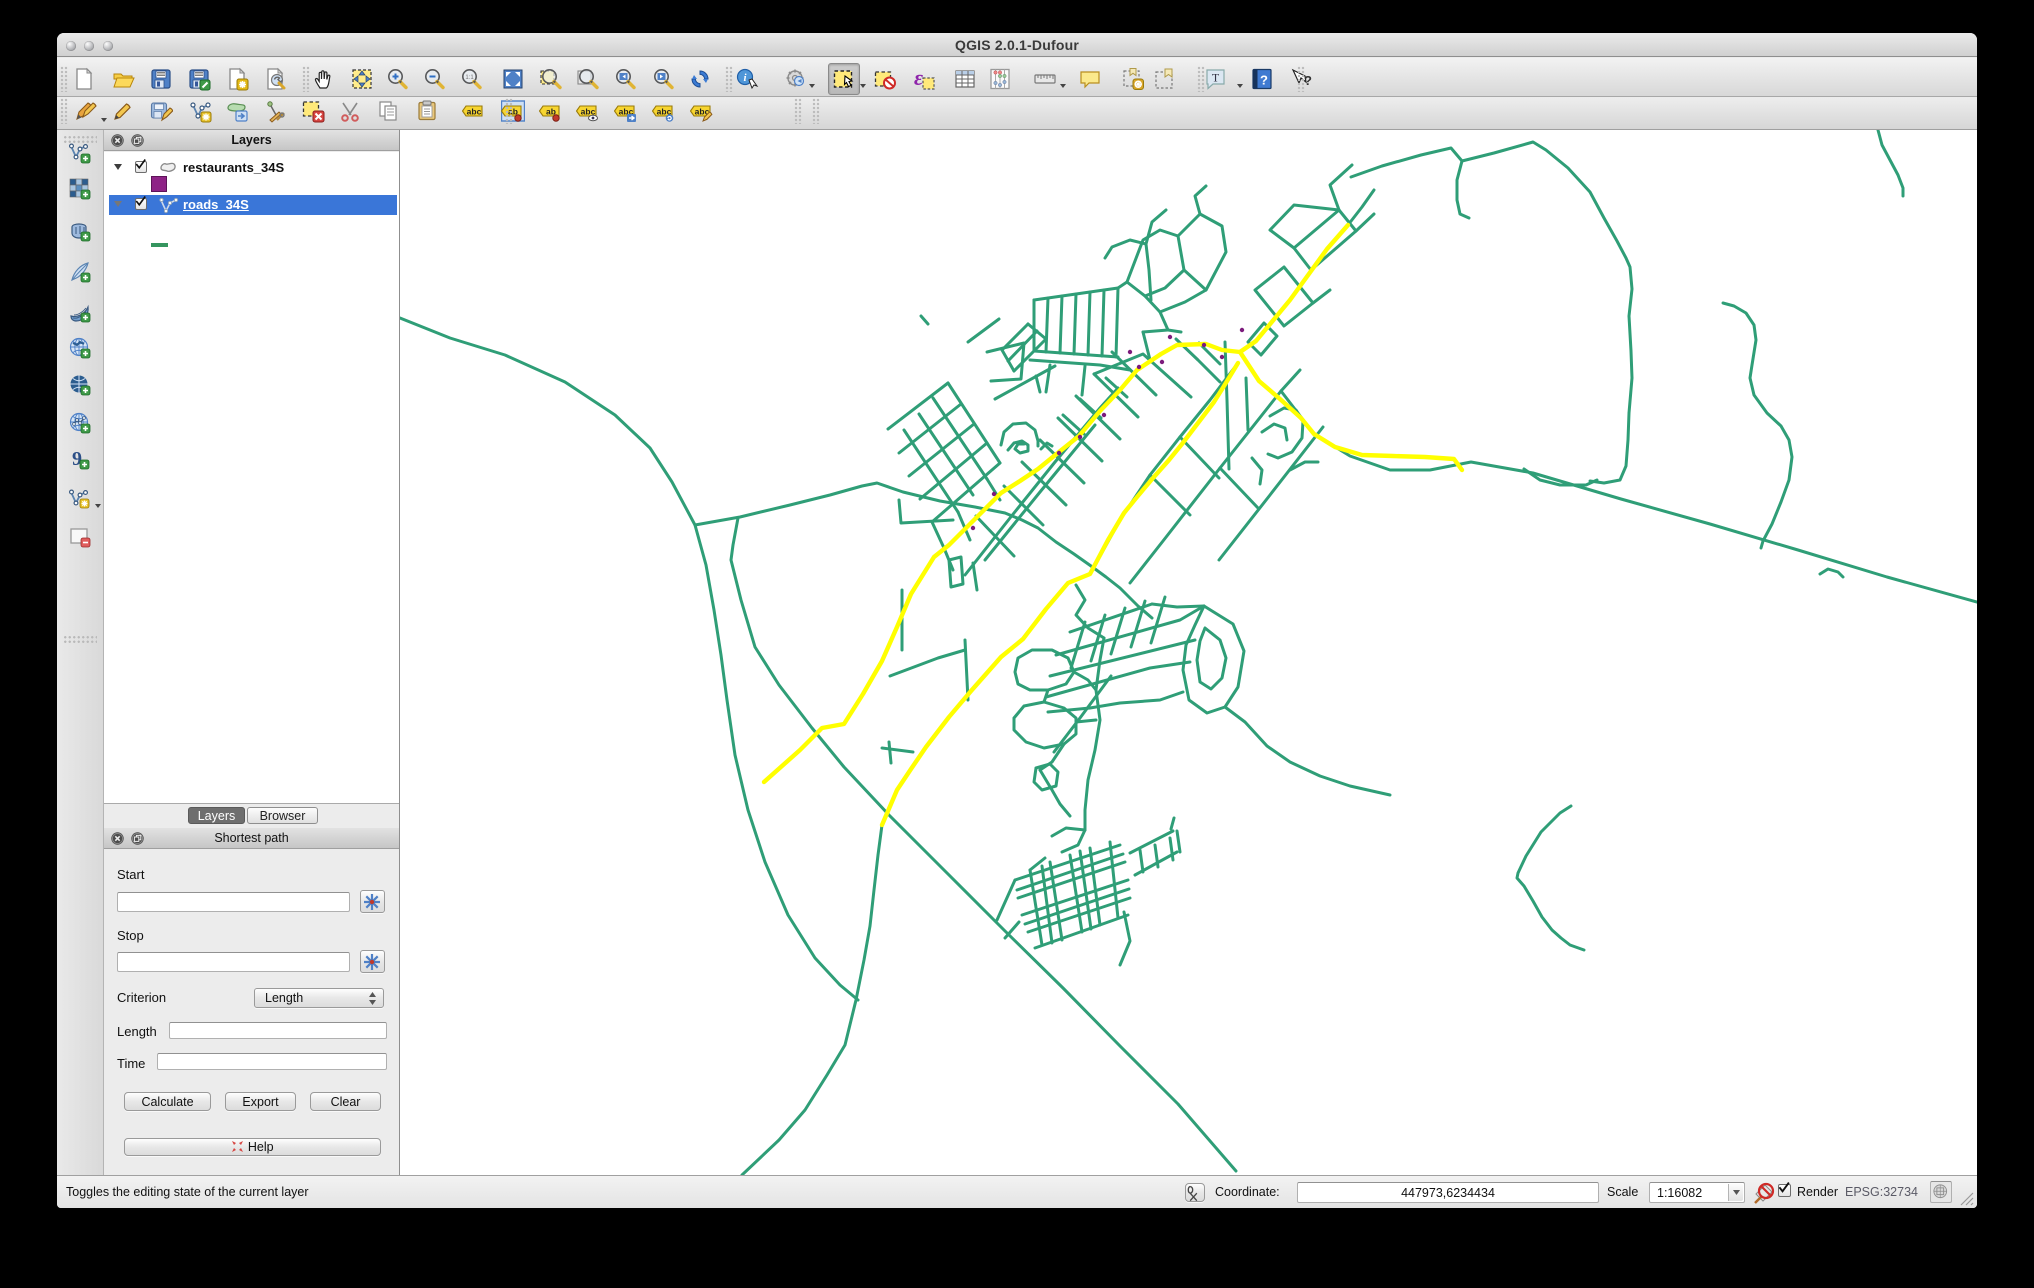  What do you see at coordinates (1216, 78) in the screenshot?
I see `svg-text: T` at bounding box center [1216, 78].